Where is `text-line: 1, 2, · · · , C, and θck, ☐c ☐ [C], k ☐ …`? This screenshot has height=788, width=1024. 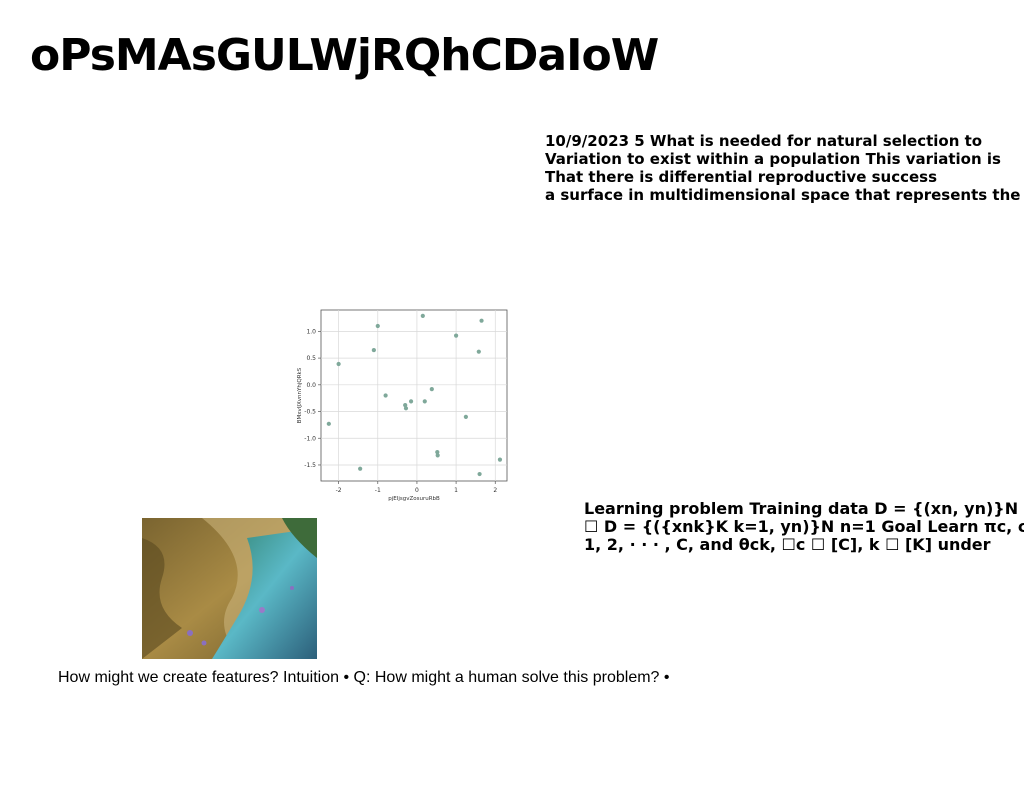 text-line: 1, 2, · · · , C, and θck, ☐c ☐ [C], k ☐ … is located at coordinates (787, 544).